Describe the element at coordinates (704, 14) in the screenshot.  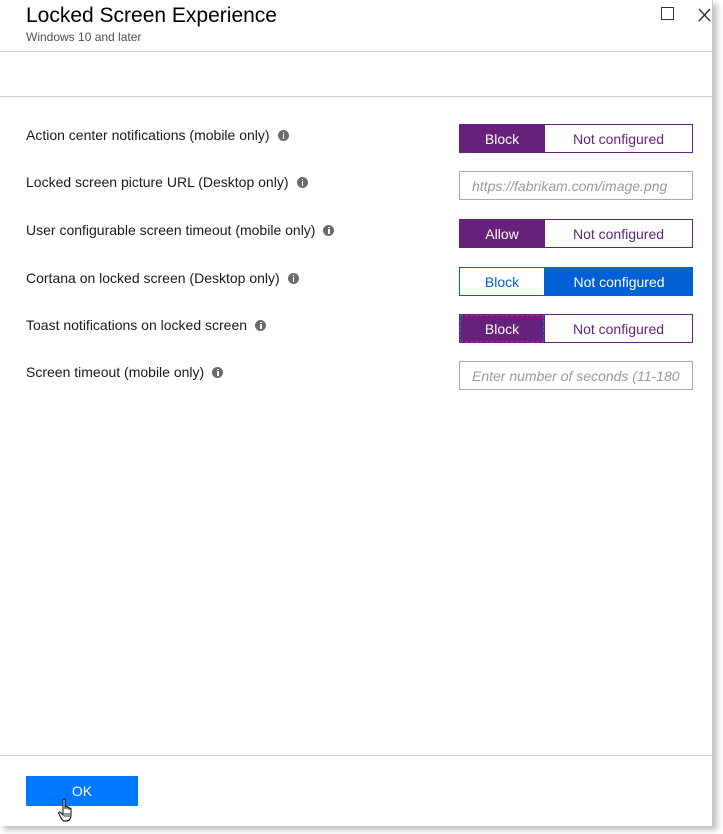
I see `close-icon` at that location.